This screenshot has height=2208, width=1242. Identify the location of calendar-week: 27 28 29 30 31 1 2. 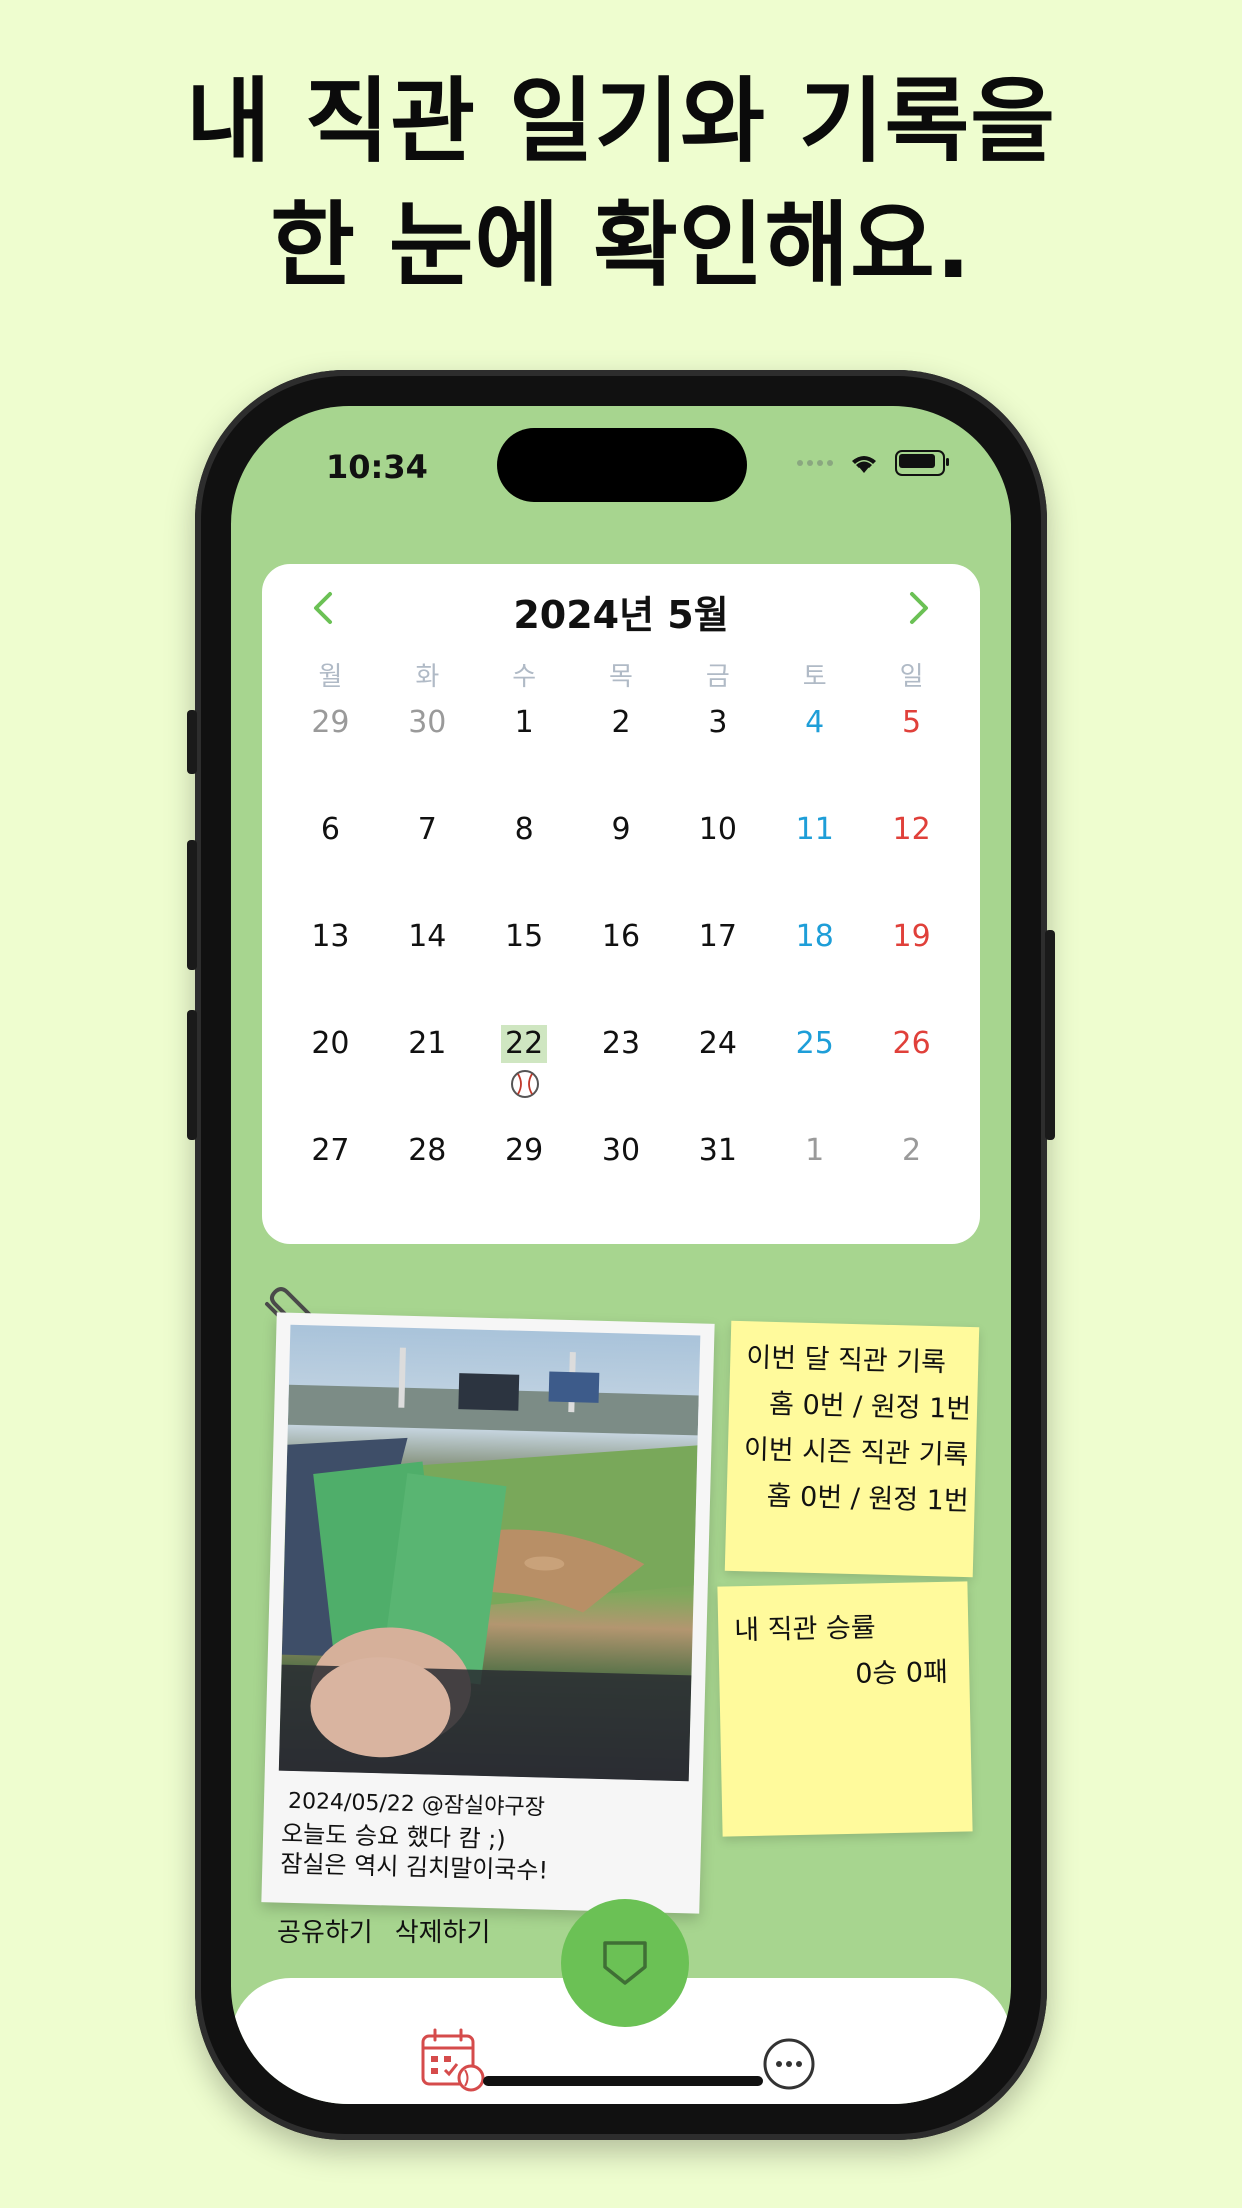
(621, 1185).